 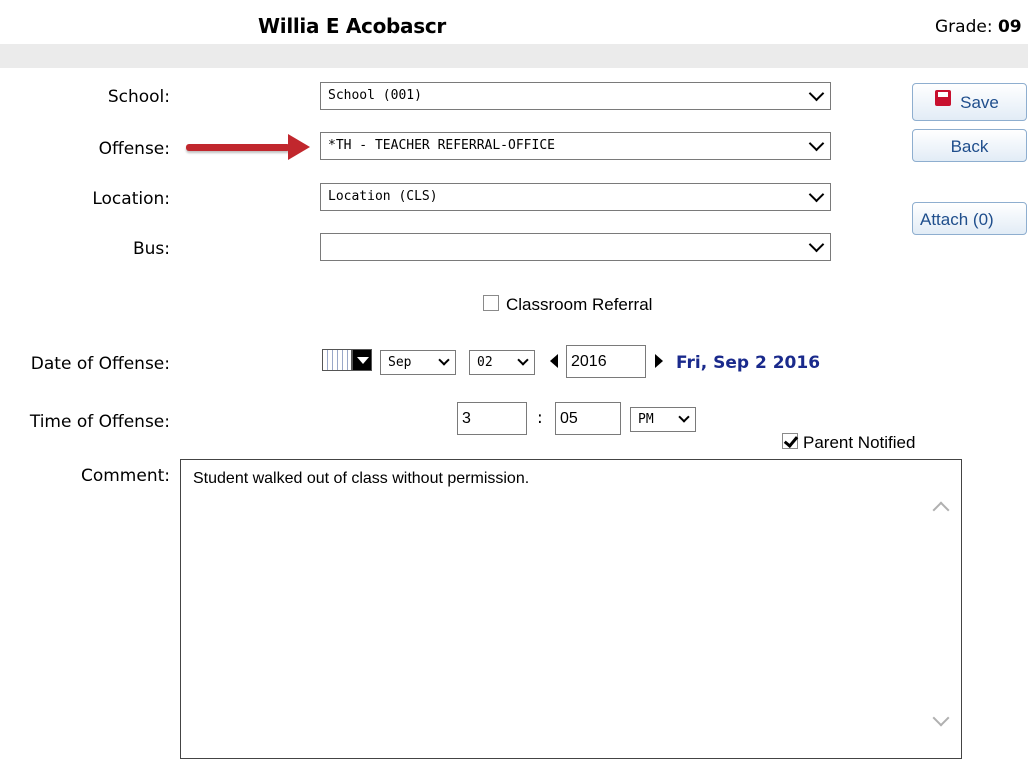 I want to click on previous-year-icon, so click(x=554, y=361).